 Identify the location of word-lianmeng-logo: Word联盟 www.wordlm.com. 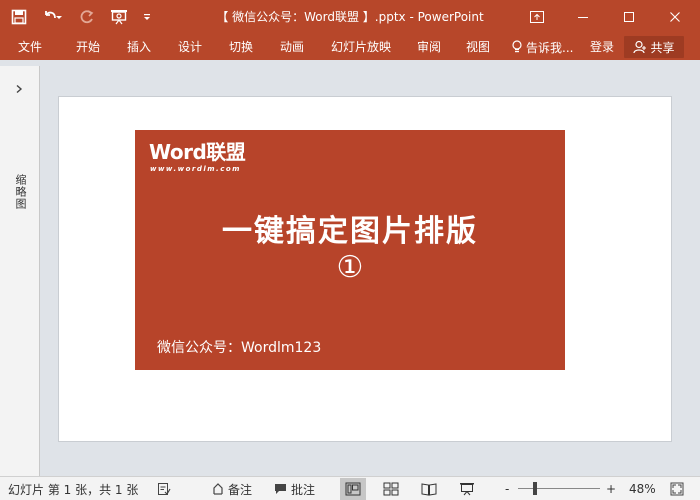
(197, 157).